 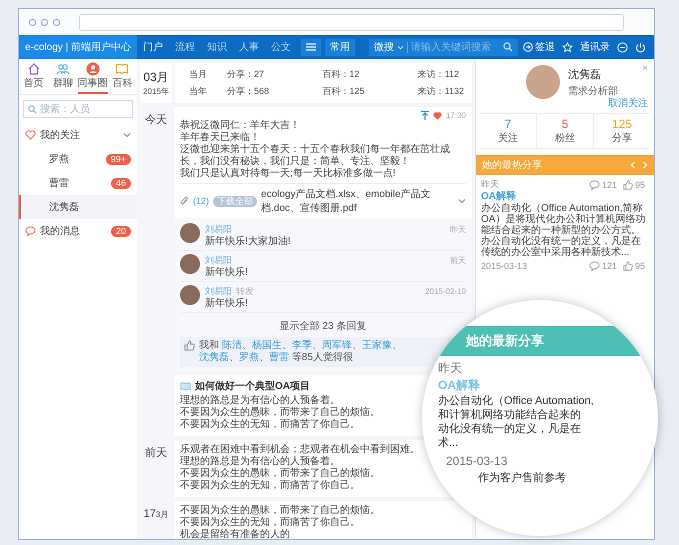 I want to click on sidebar-tab: 群聊, so click(x=63, y=76).